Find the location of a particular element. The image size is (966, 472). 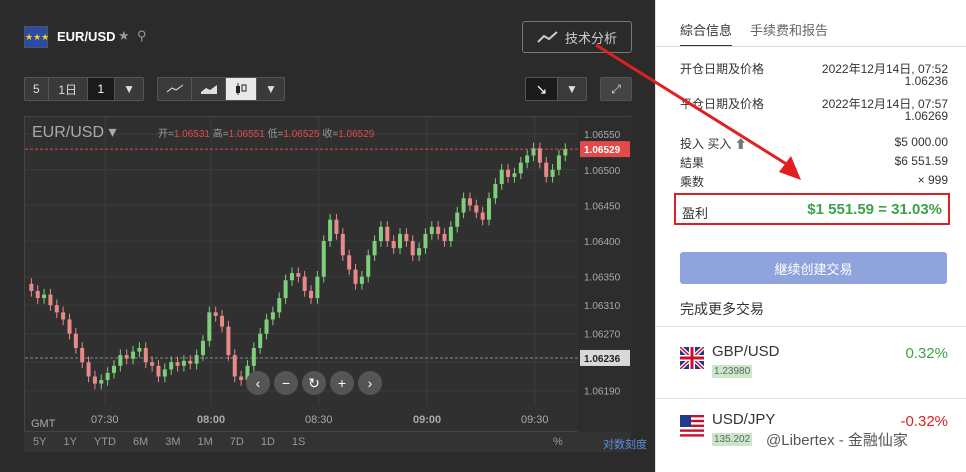

period-1m: 1M is located at coordinates (205, 442).